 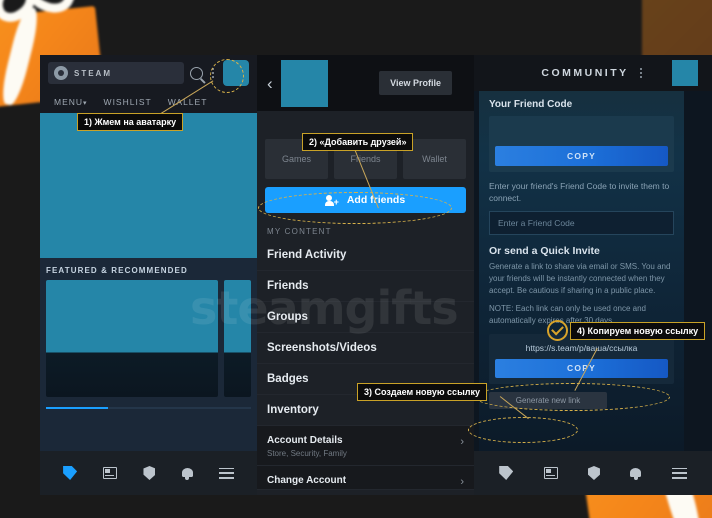 I want to click on friend-code-input: Enter a Friend Code, so click(x=581, y=222).